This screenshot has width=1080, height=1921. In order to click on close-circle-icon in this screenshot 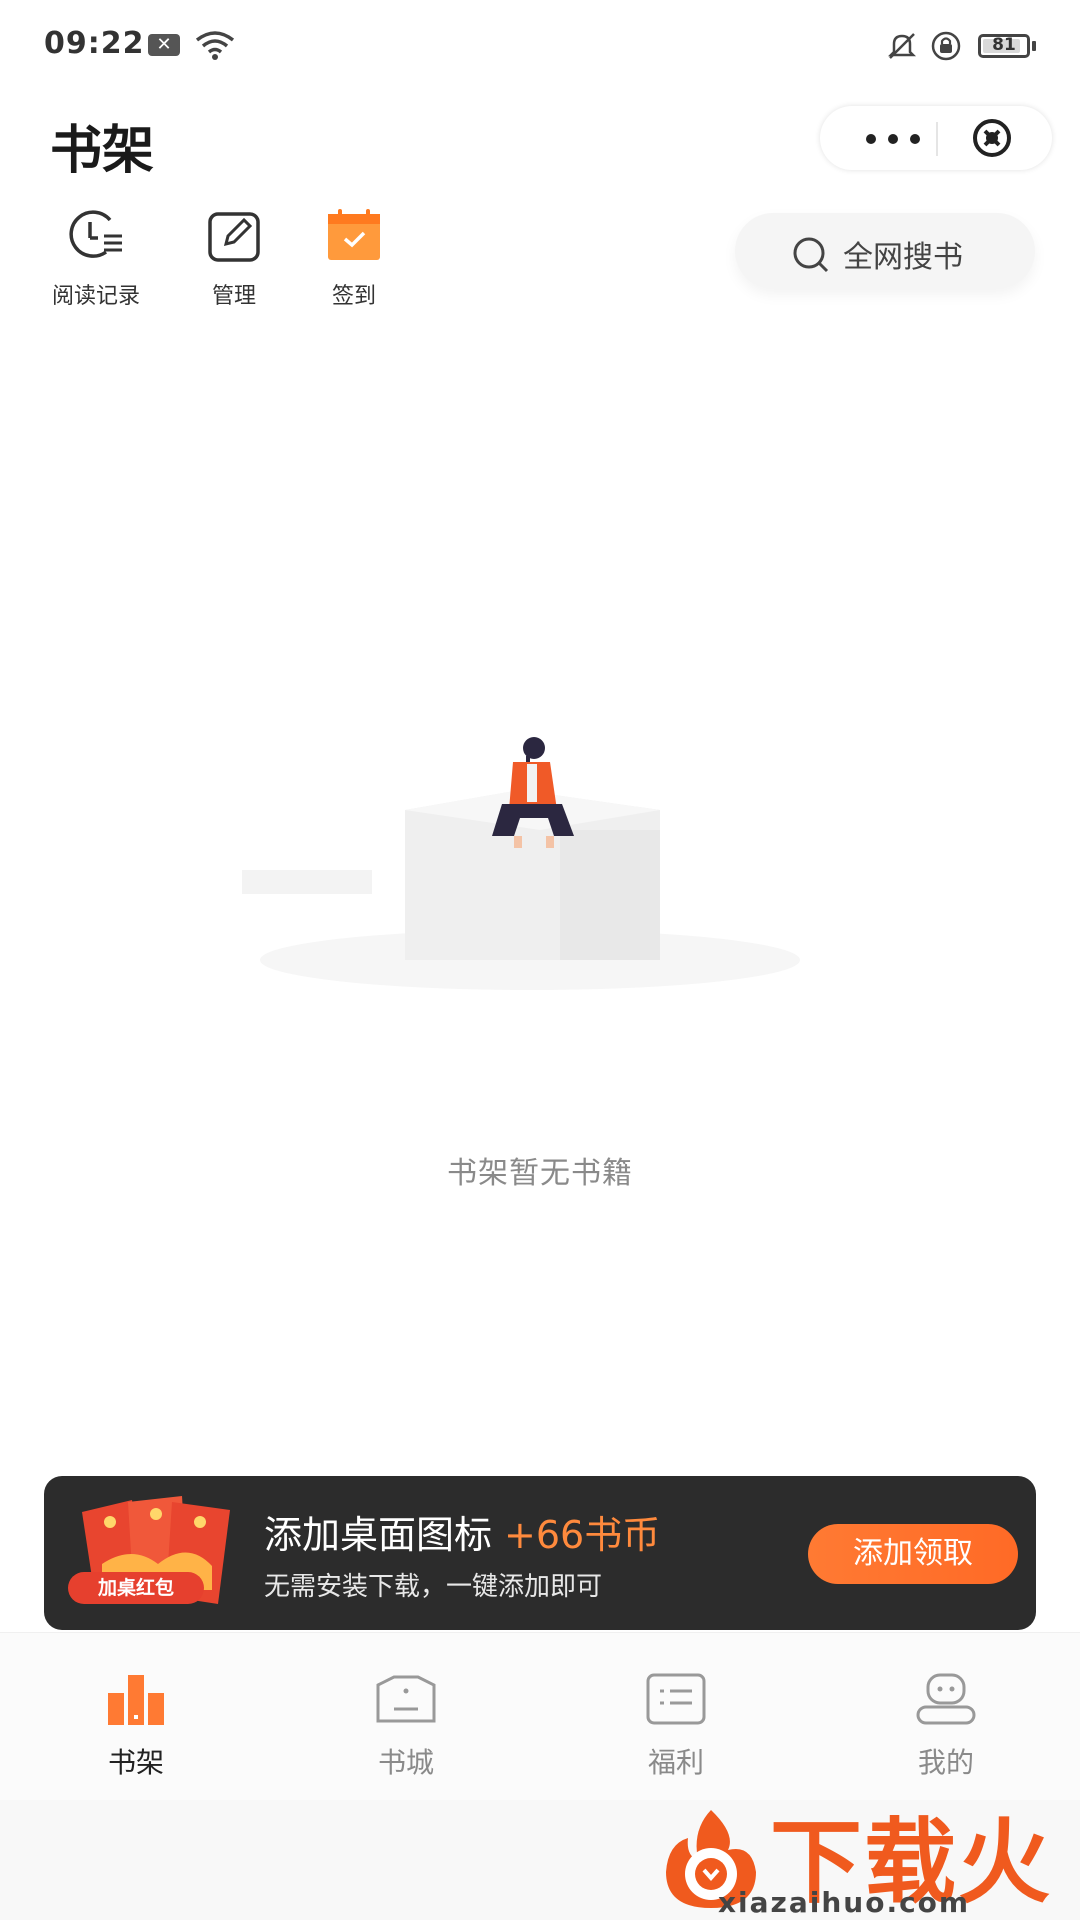, I will do `click(992, 138)`.